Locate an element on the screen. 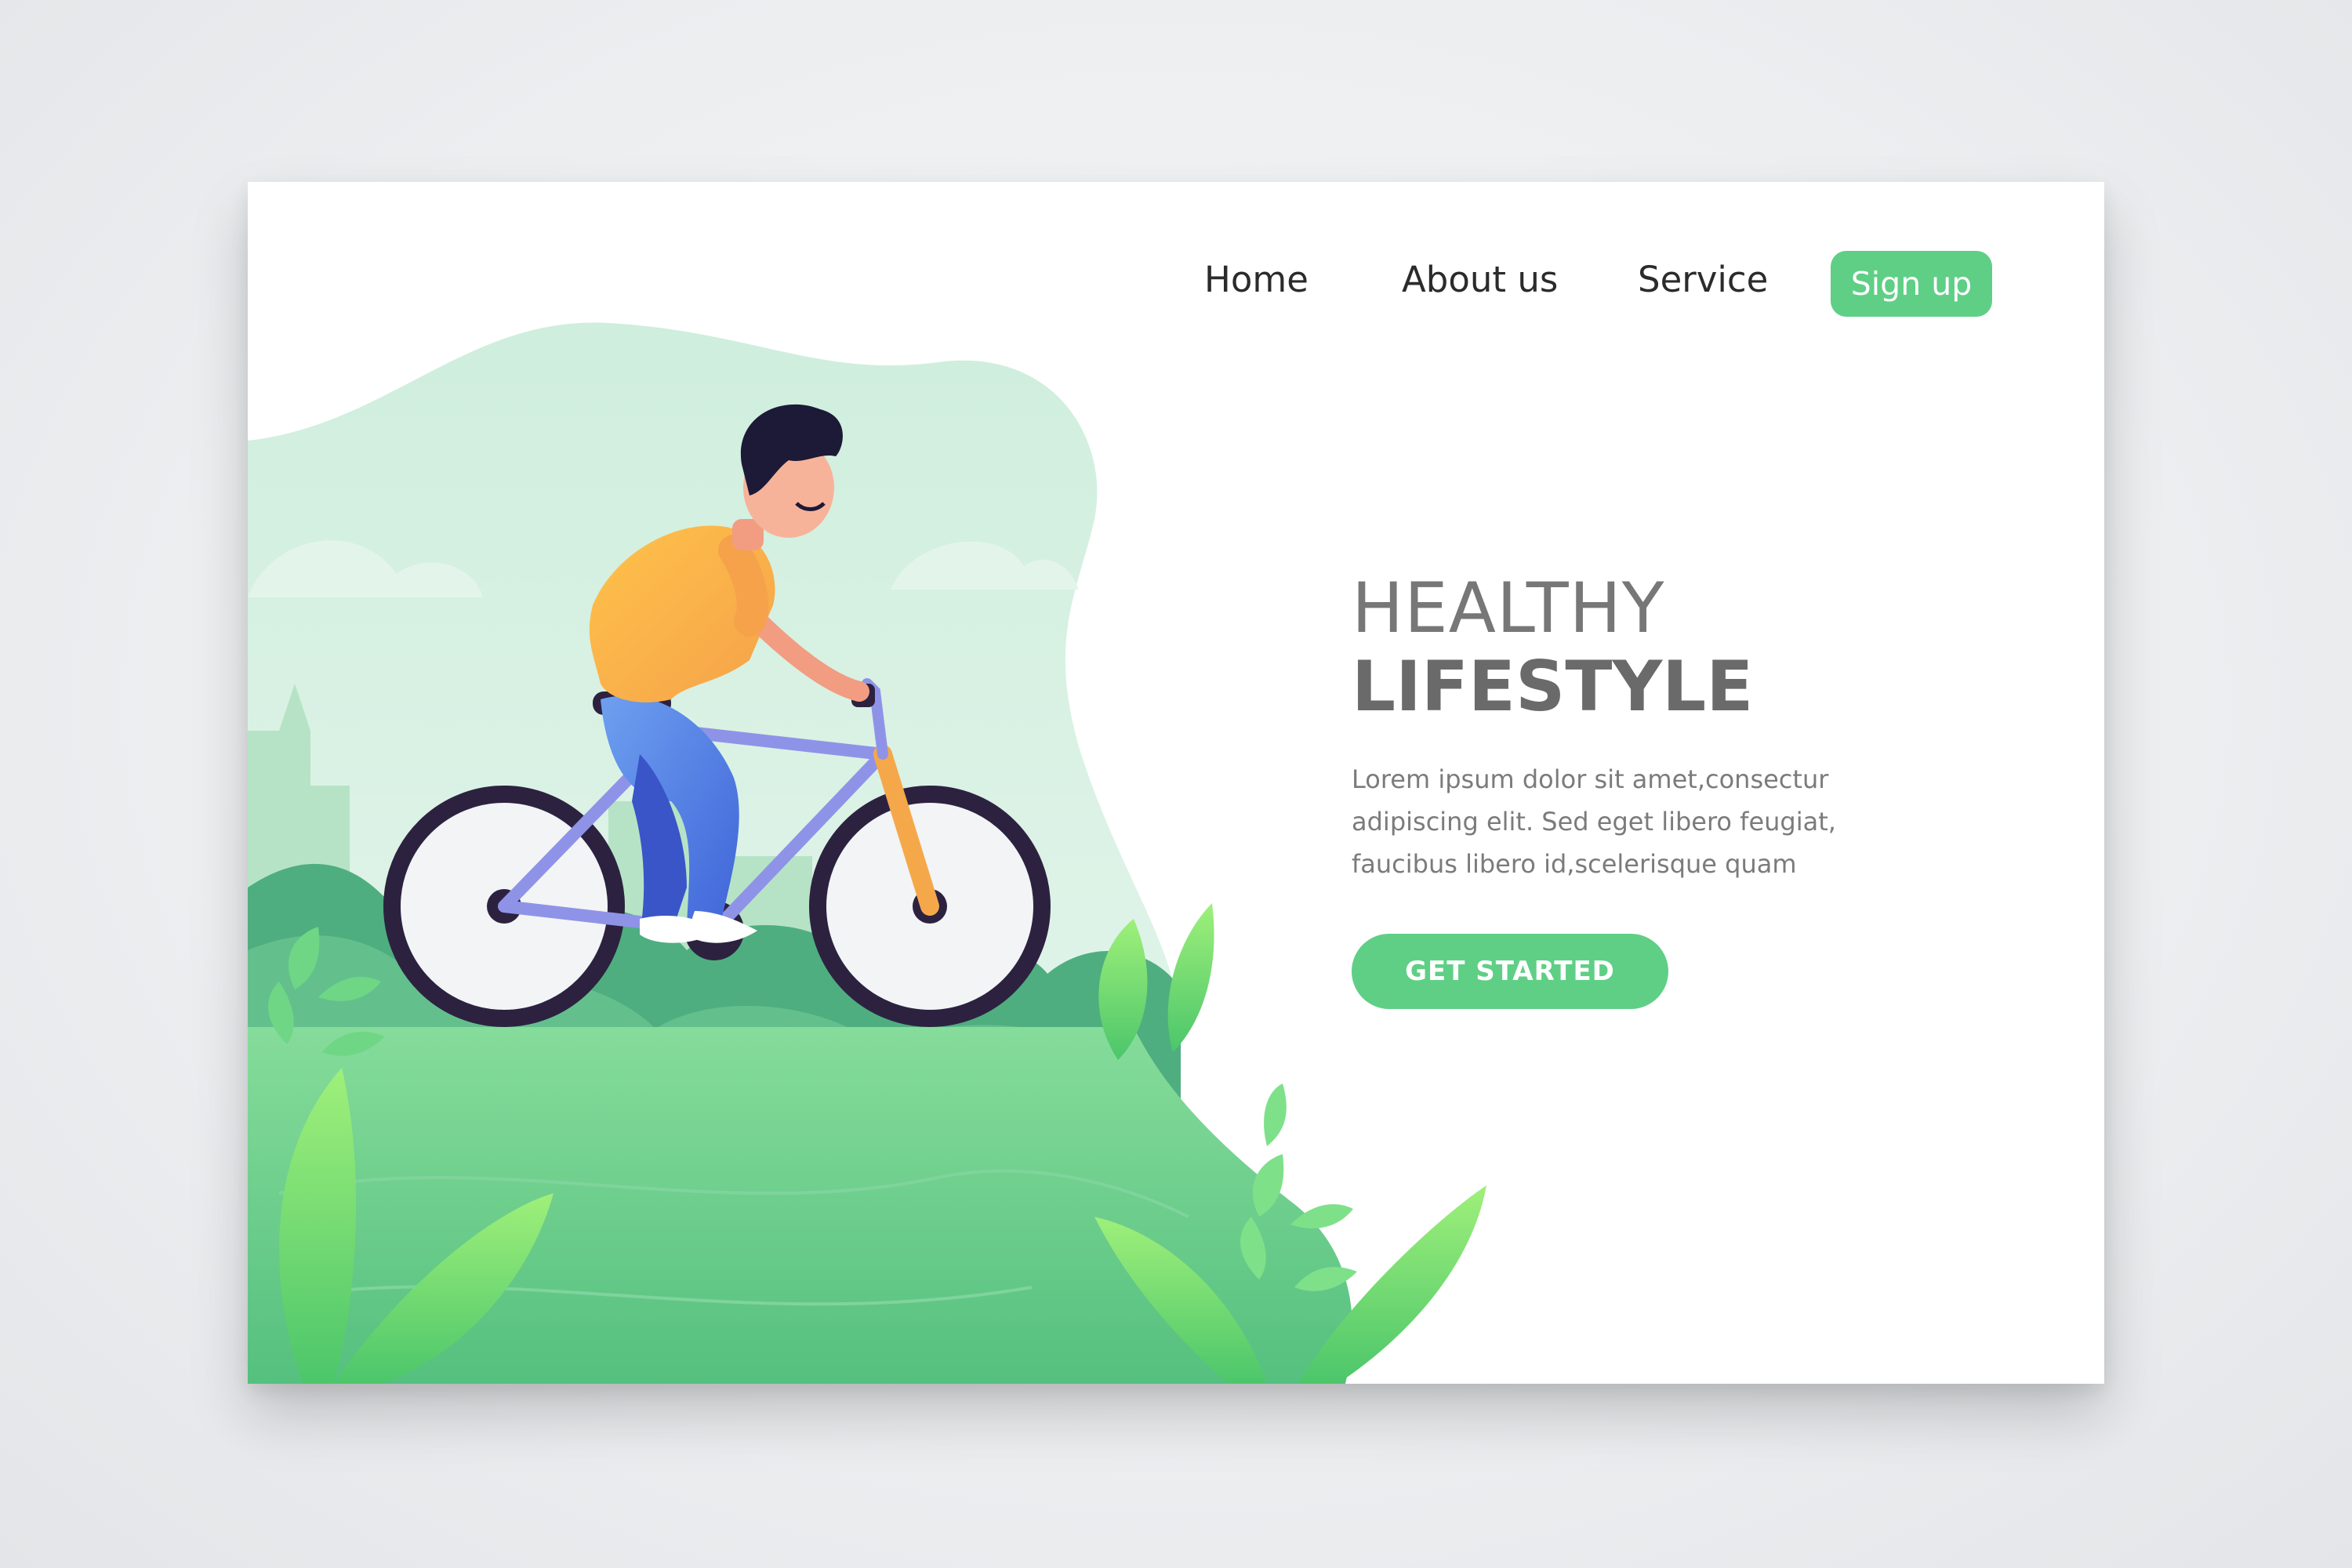  nav-home-link: Home is located at coordinates (1256, 280).